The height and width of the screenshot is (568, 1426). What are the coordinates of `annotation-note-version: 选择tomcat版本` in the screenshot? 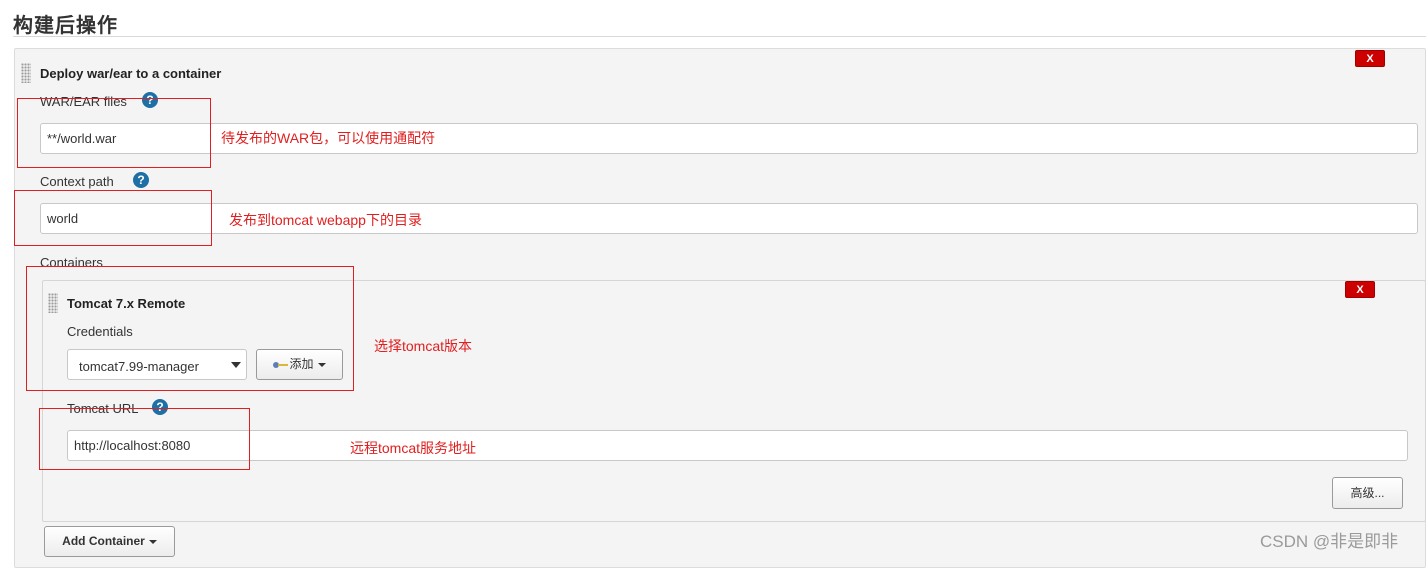 It's located at (423, 346).